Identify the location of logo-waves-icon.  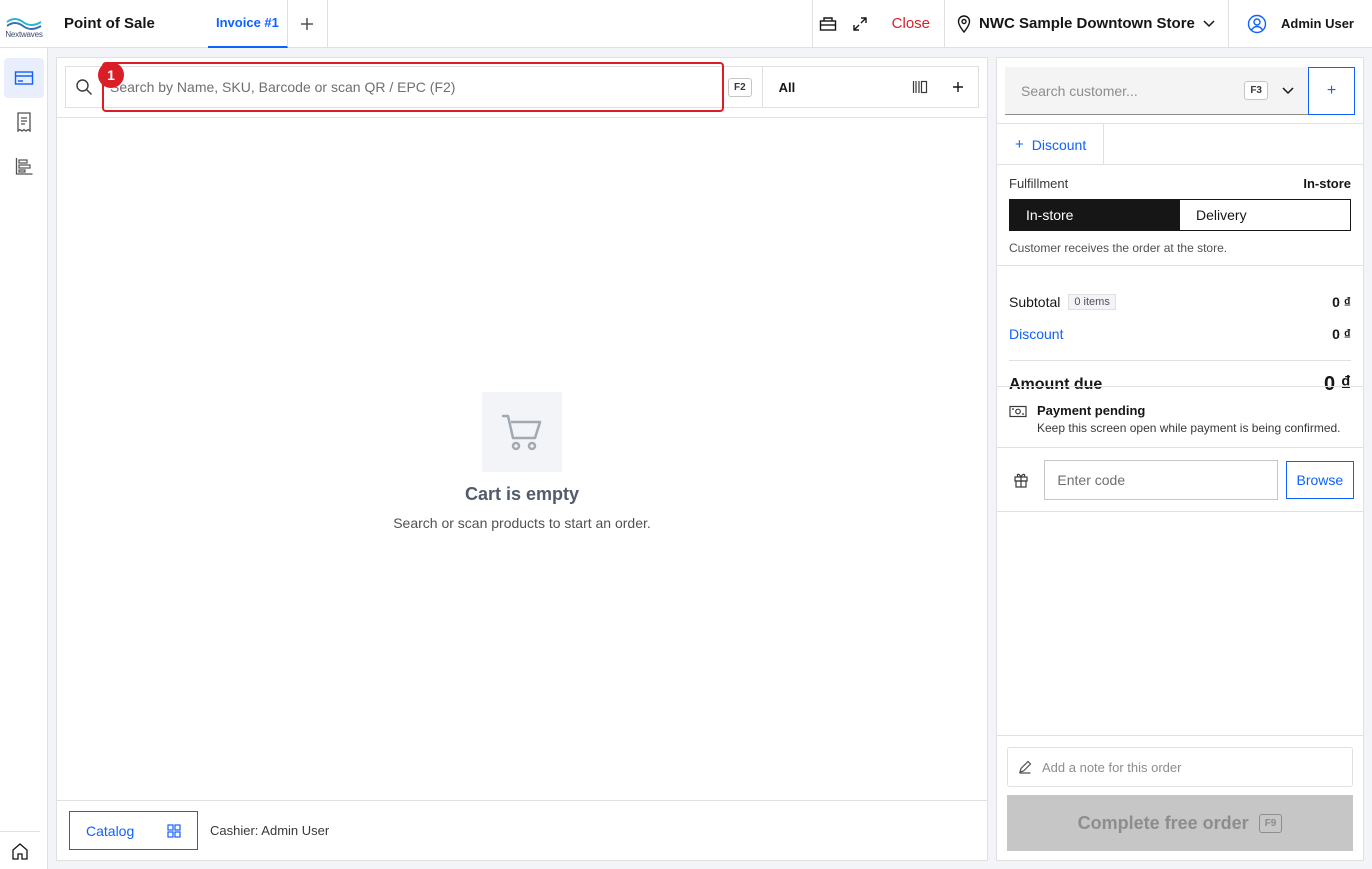
(24, 24).